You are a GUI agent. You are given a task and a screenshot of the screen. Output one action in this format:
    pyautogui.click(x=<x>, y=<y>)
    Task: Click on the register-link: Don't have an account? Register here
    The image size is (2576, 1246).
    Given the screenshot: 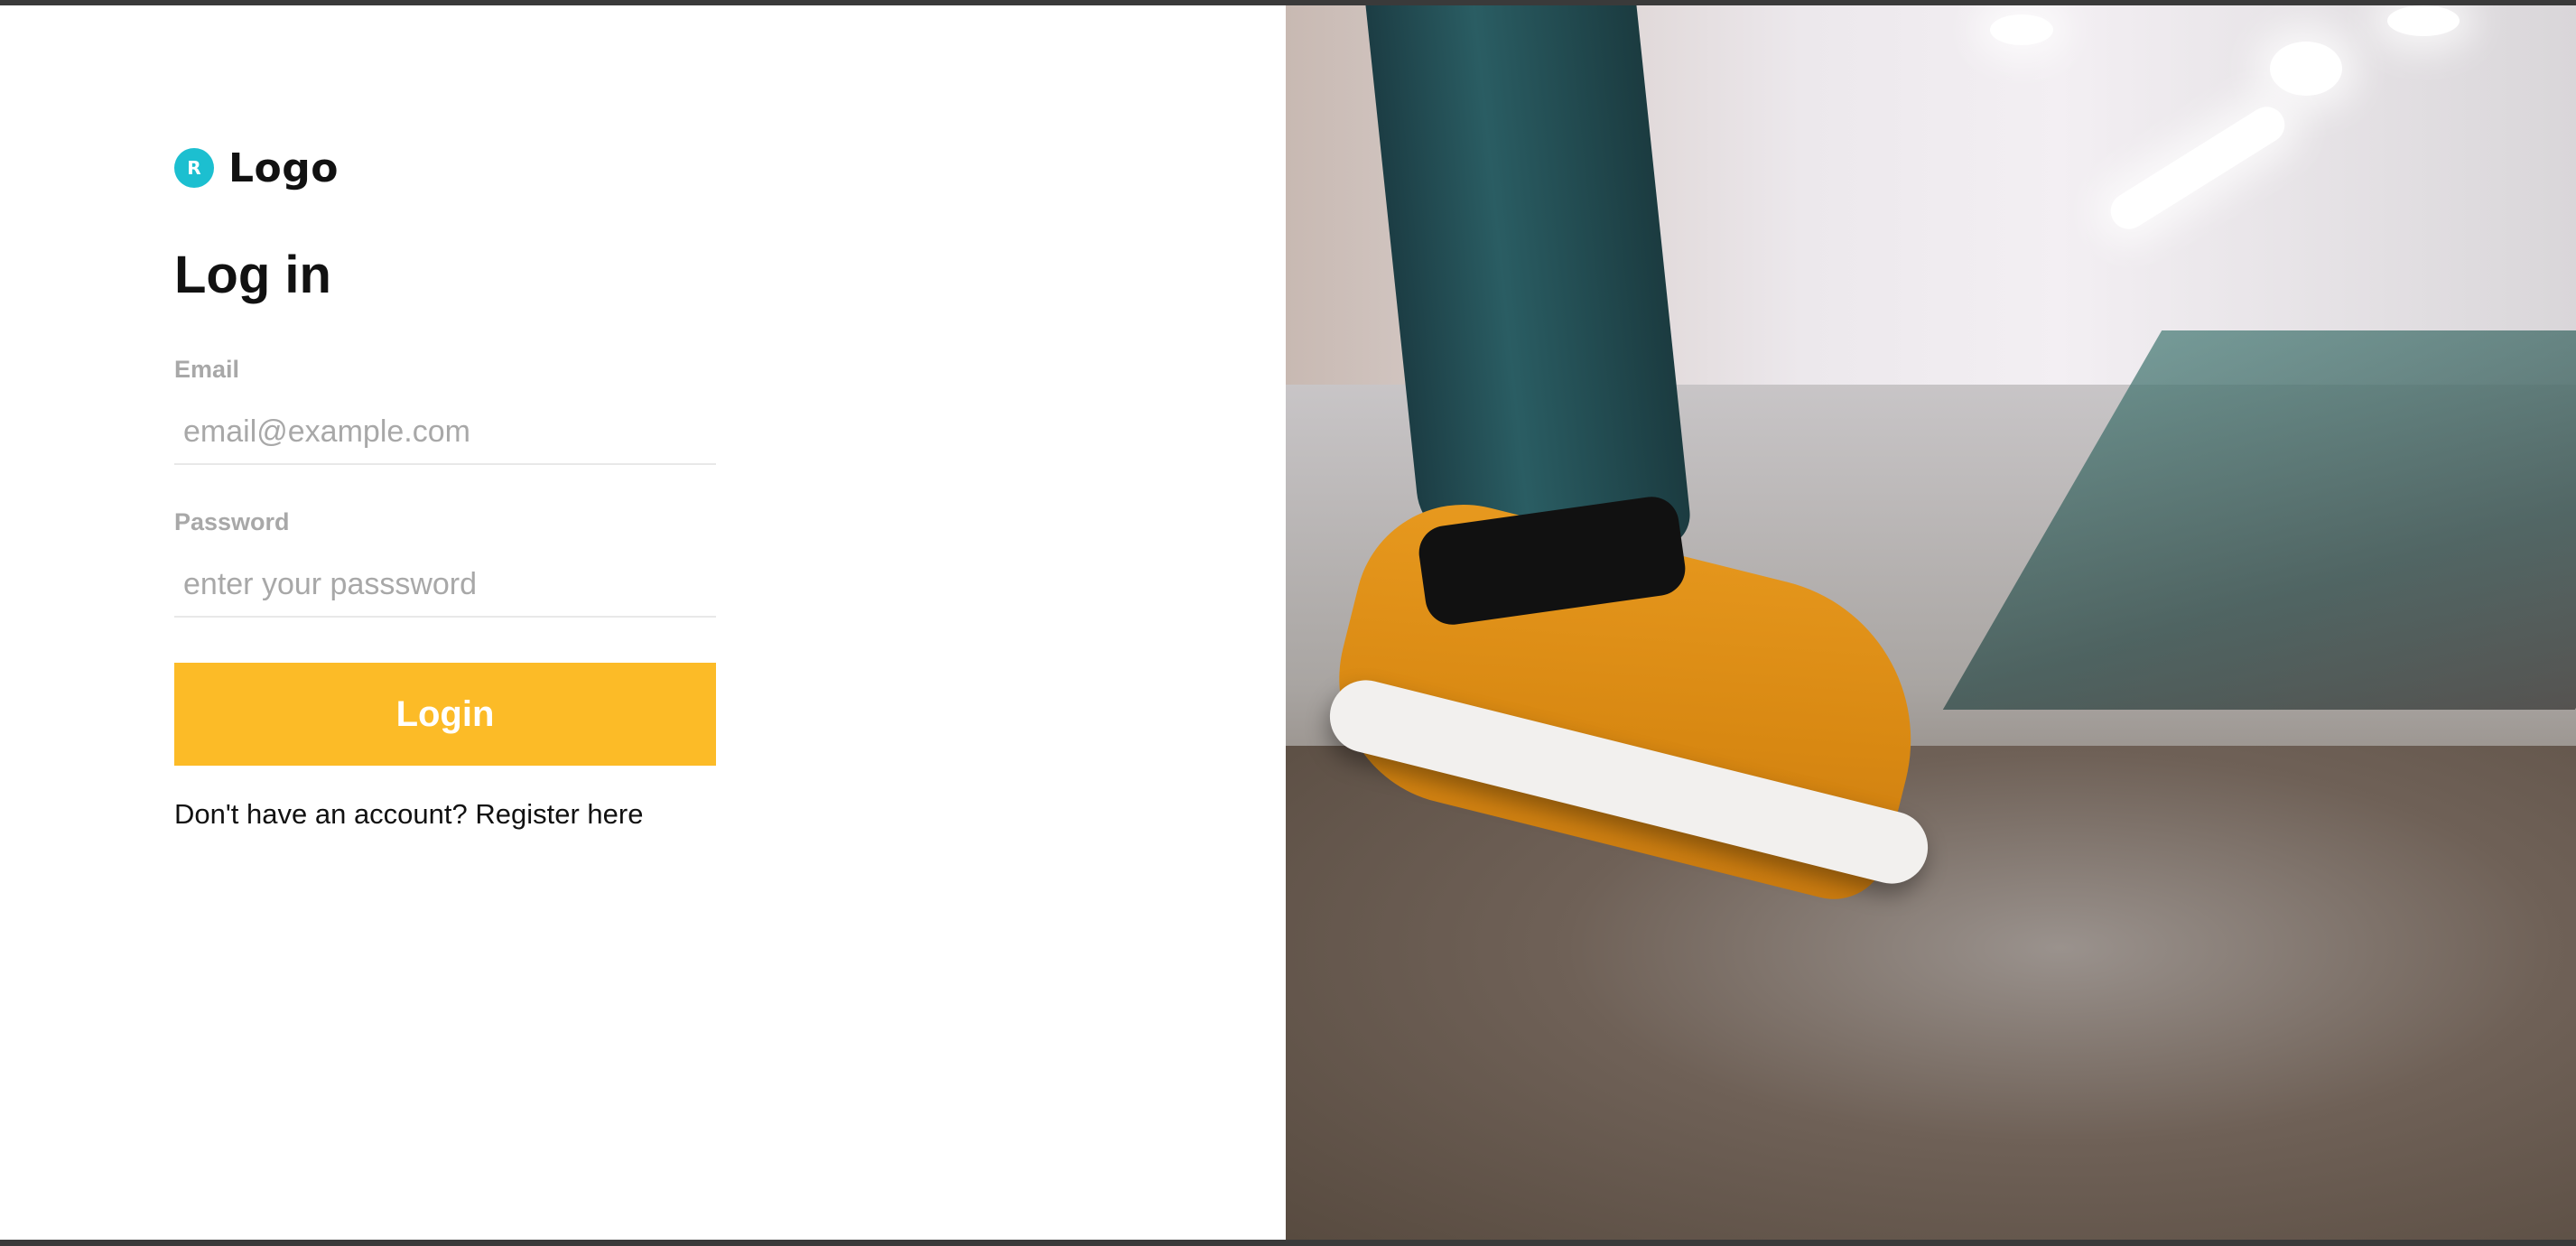 What is the action you would take?
    pyautogui.click(x=408, y=814)
    